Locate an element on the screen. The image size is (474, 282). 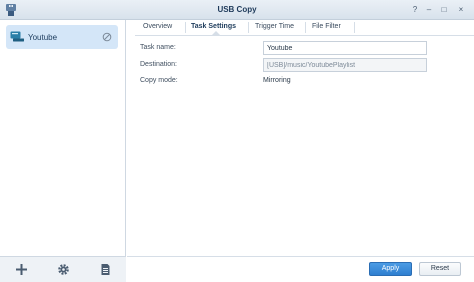
plus-icon is located at coordinates (21, 269).